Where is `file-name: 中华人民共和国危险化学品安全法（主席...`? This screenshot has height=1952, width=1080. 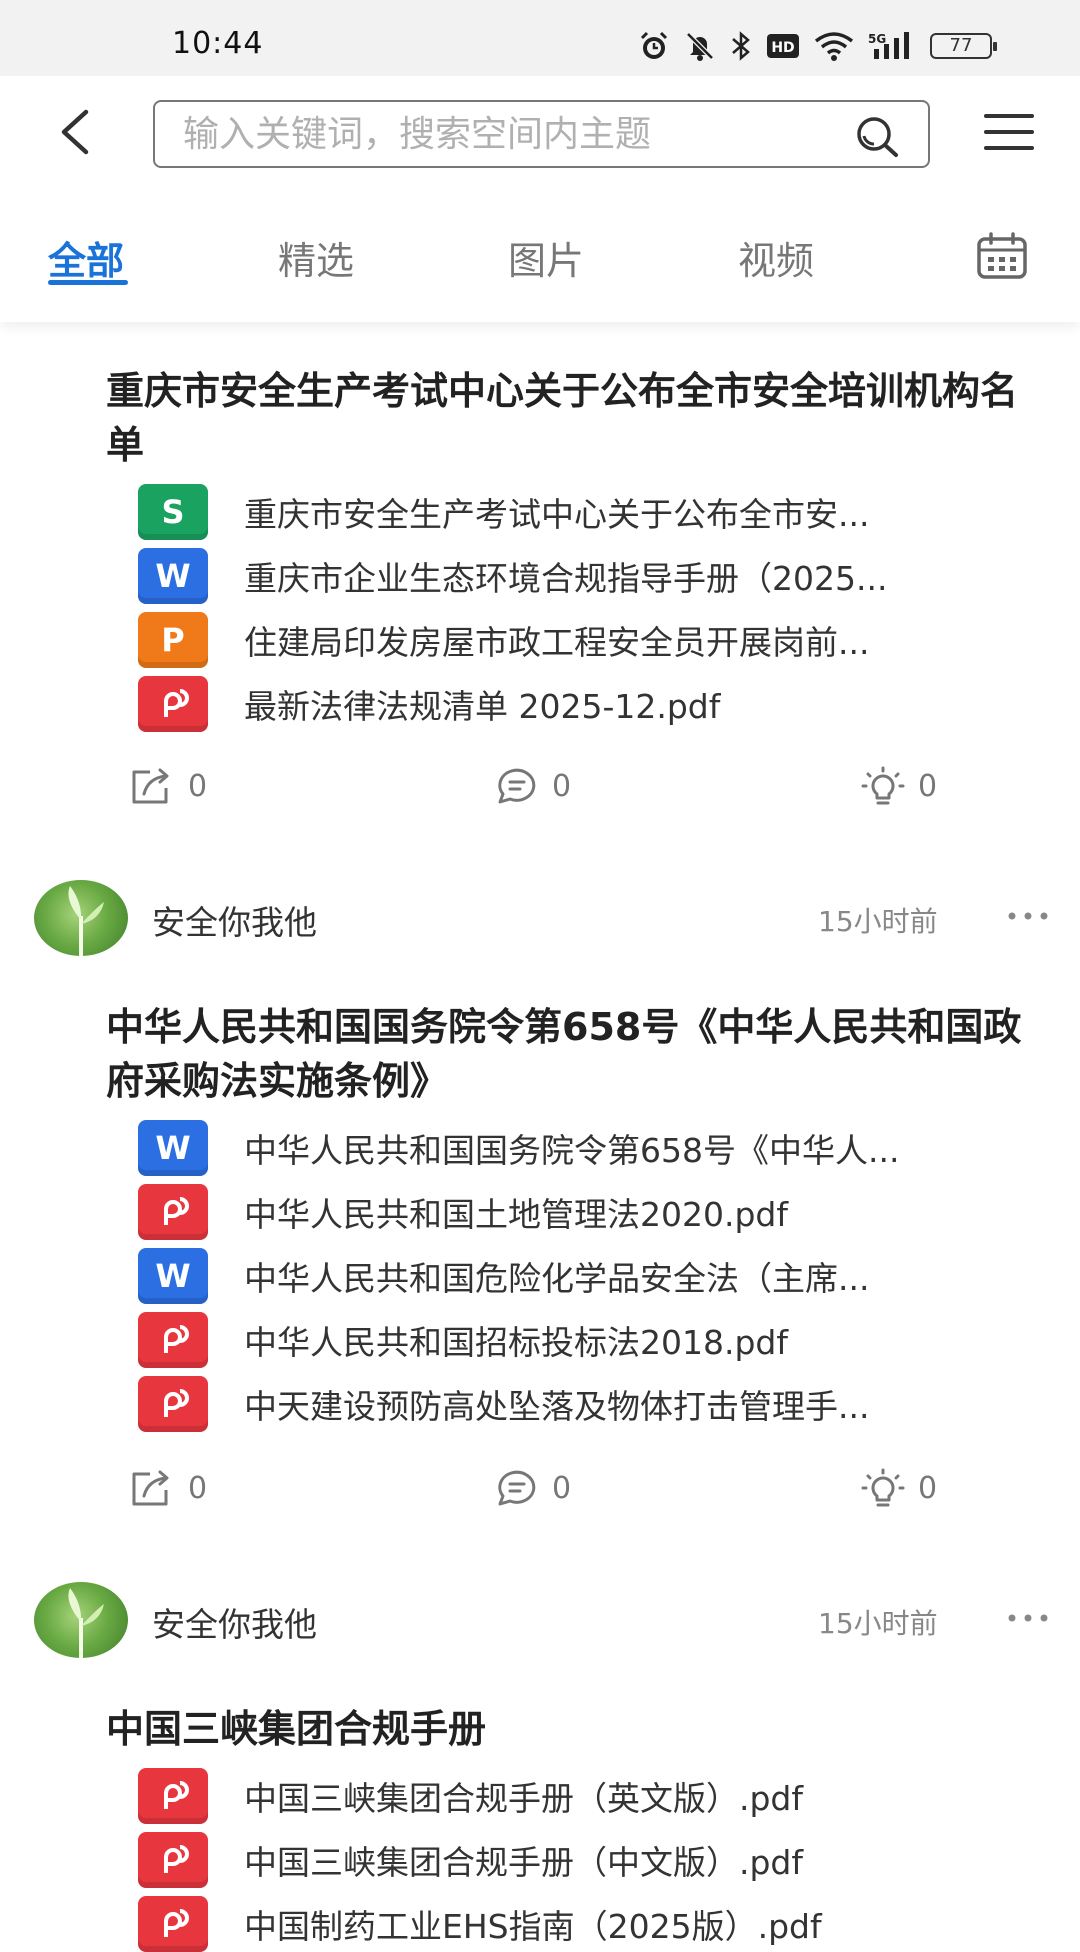 file-name: 中华人民共和国危险化学品安全法（主席... is located at coordinates (557, 1278).